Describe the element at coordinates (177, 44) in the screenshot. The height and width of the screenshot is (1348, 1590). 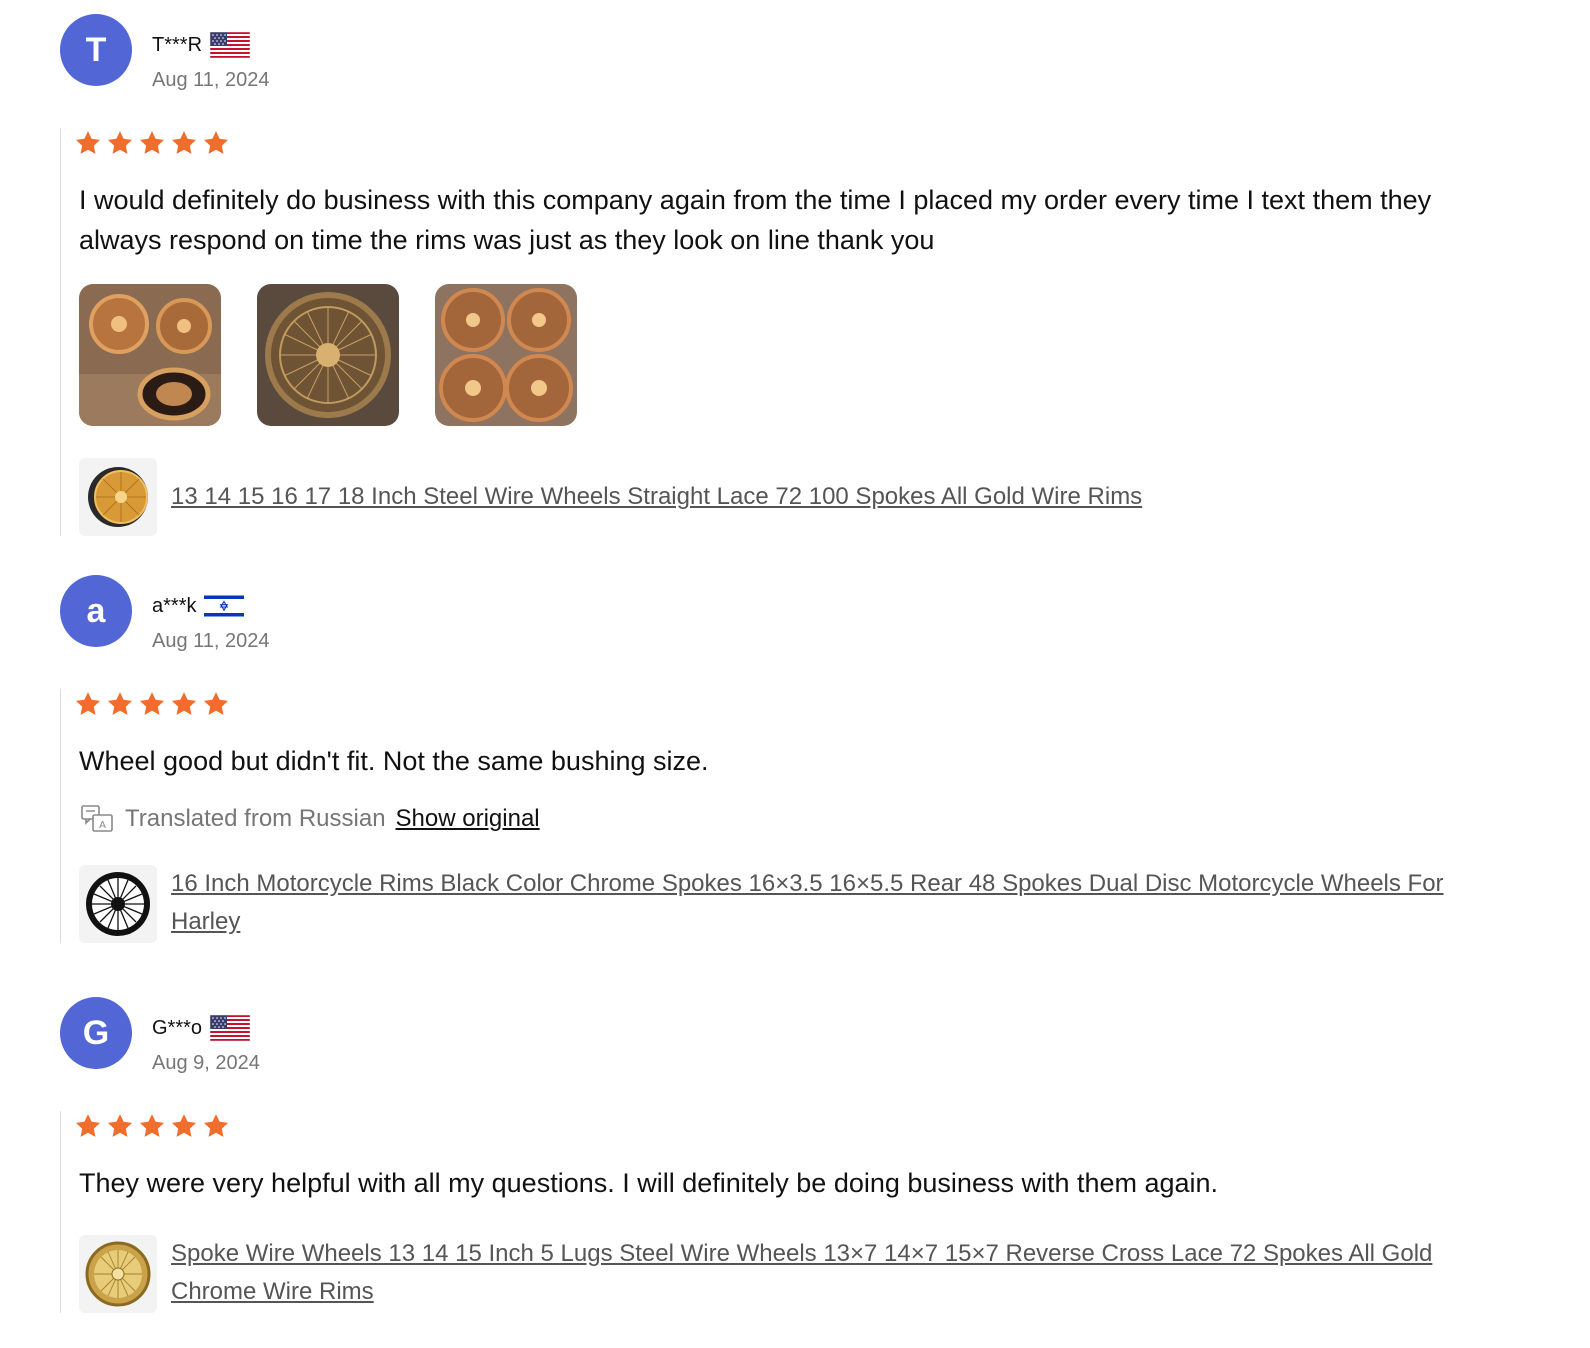
I see `user-name: T***R` at that location.